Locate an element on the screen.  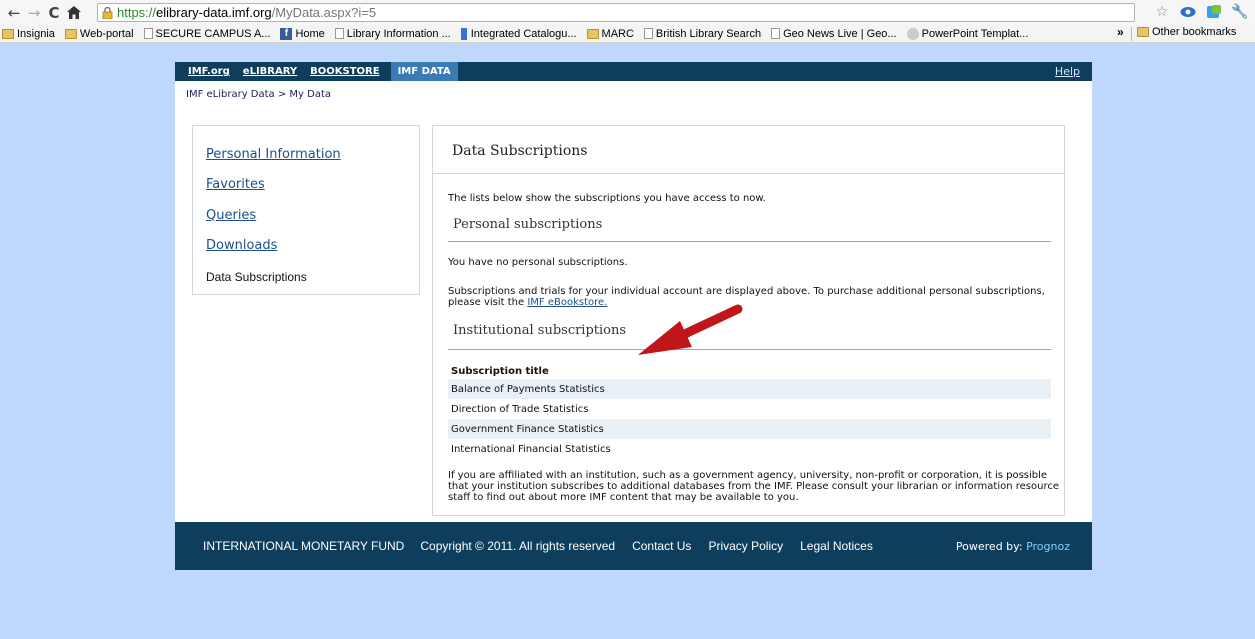
personal-note-text: please visit the is located at coordinates (488, 302).